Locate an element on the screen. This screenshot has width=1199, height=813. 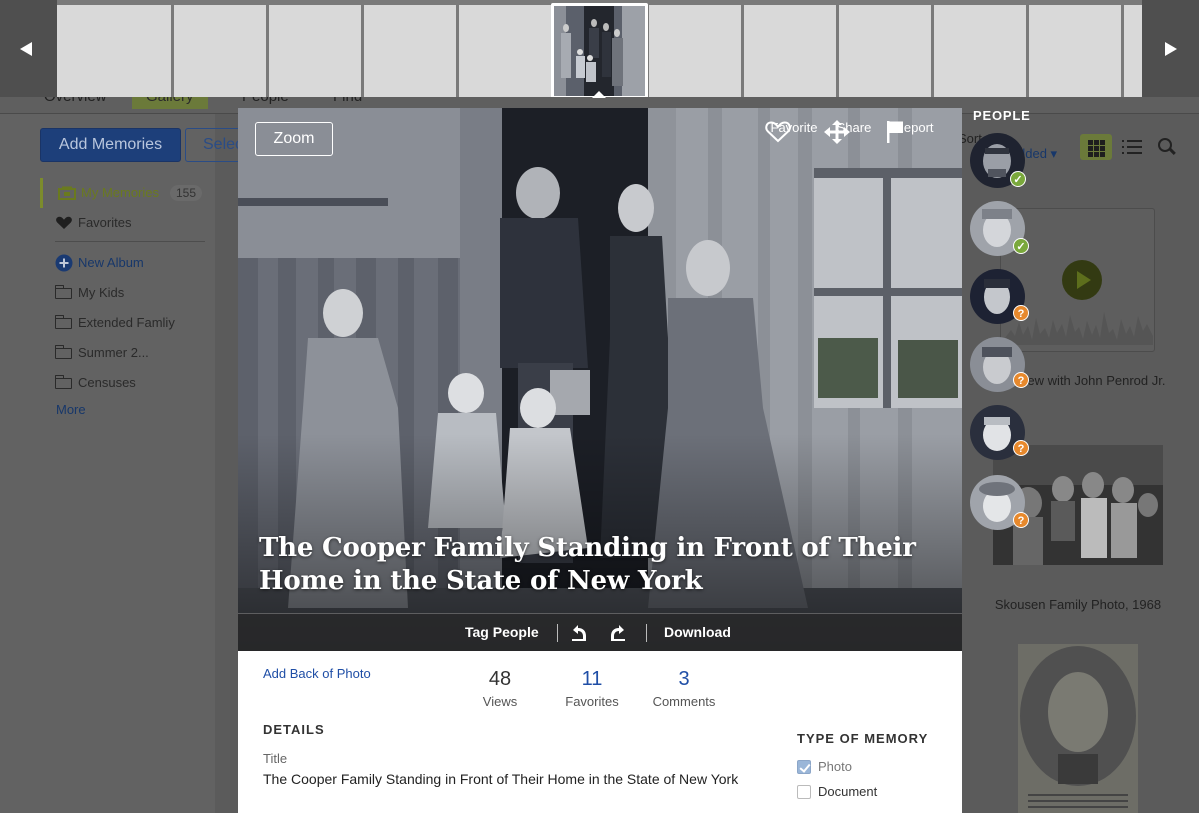
views-stat: 48 Views is located at coordinates (500, 688).